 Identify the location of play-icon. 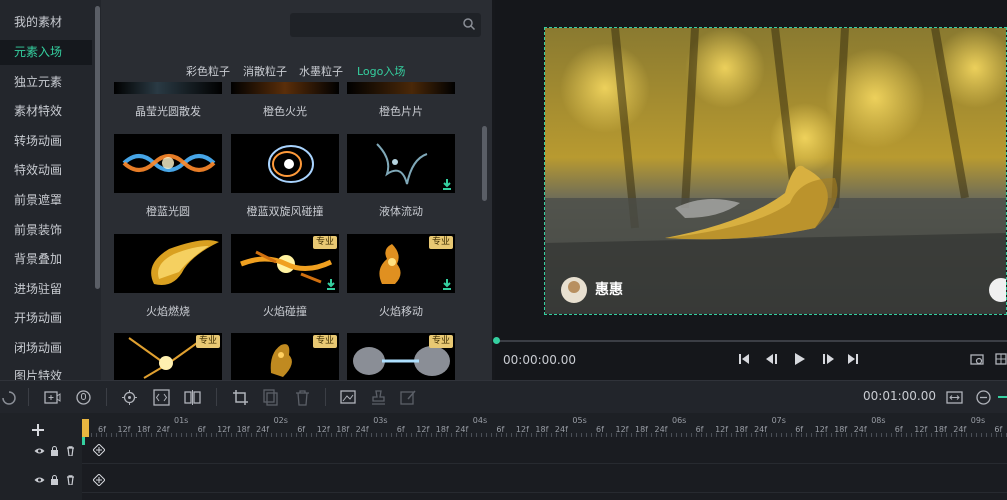
(800, 359).